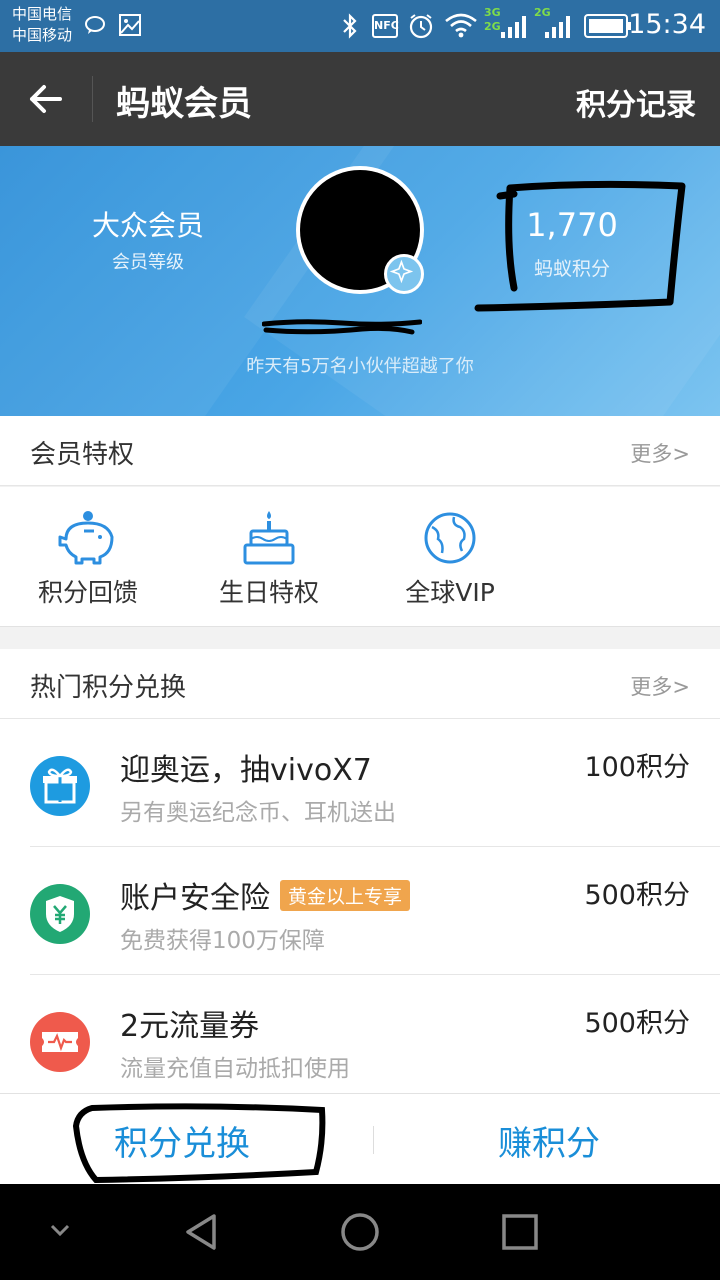 The width and height of the screenshot is (720, 1280). Describe the element at coordinates (190, 1026) in the screenshot. I see `item-title: 2元流量券` at that location.